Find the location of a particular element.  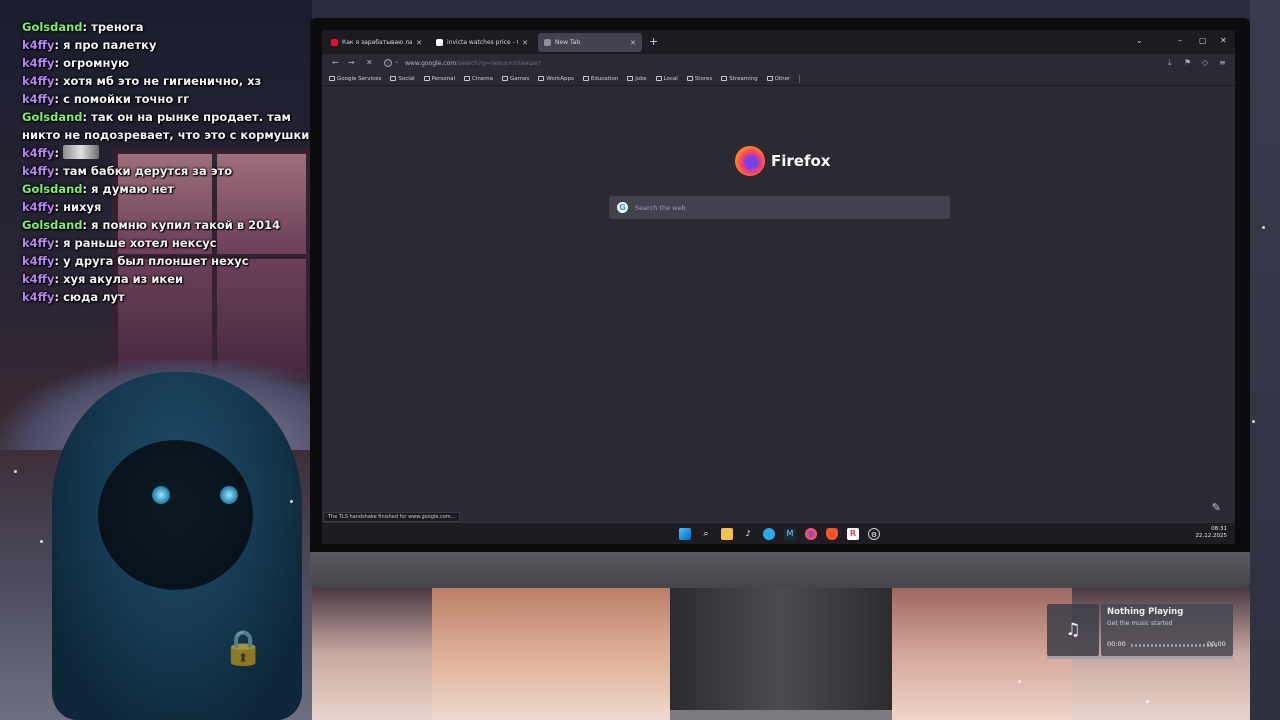

chat-message: k4ffy: хуя акула из икеи is located at coordinates (103, 279).